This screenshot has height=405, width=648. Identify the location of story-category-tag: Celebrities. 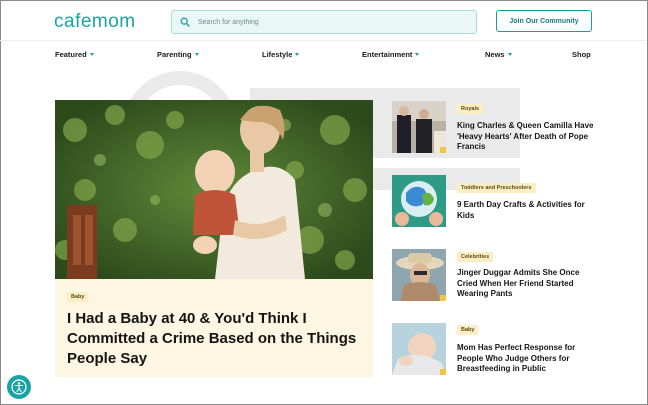
(475, 257).